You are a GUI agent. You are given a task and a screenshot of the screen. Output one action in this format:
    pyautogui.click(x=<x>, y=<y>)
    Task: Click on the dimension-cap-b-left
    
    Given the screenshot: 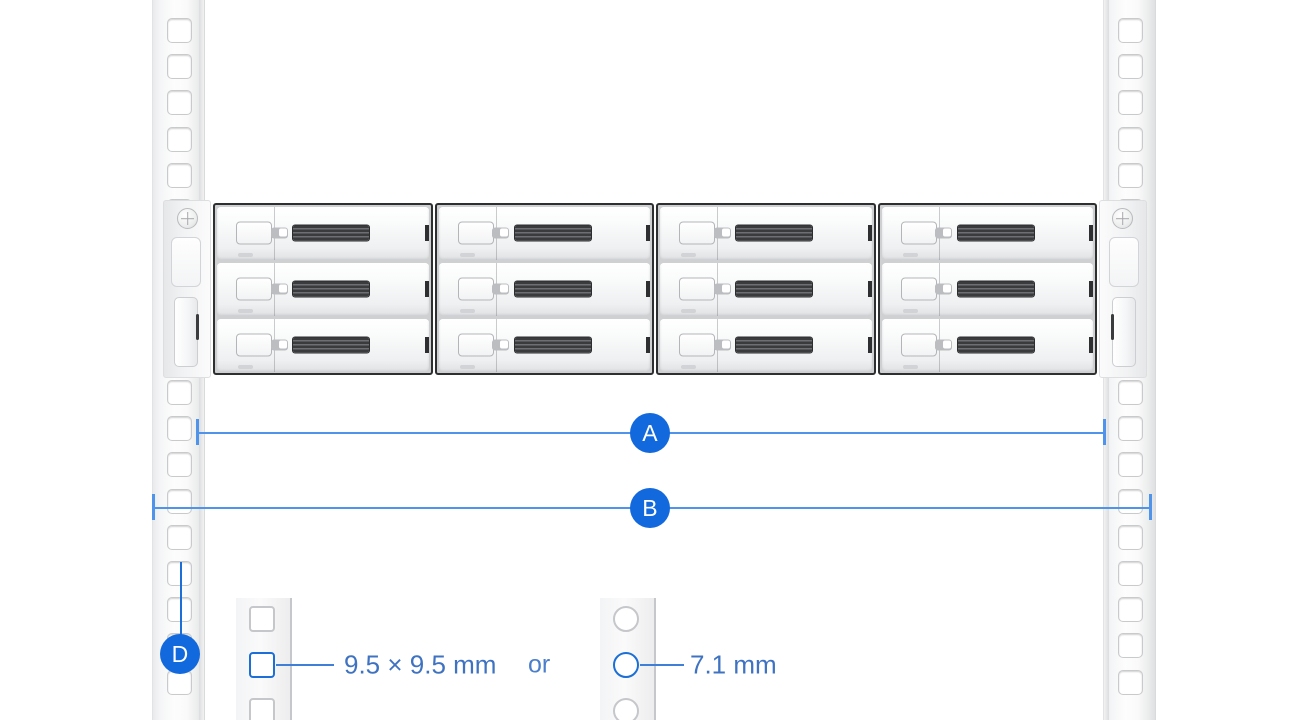 What is the action you would take?
    pyautogui.click(x=153, y=507)
    